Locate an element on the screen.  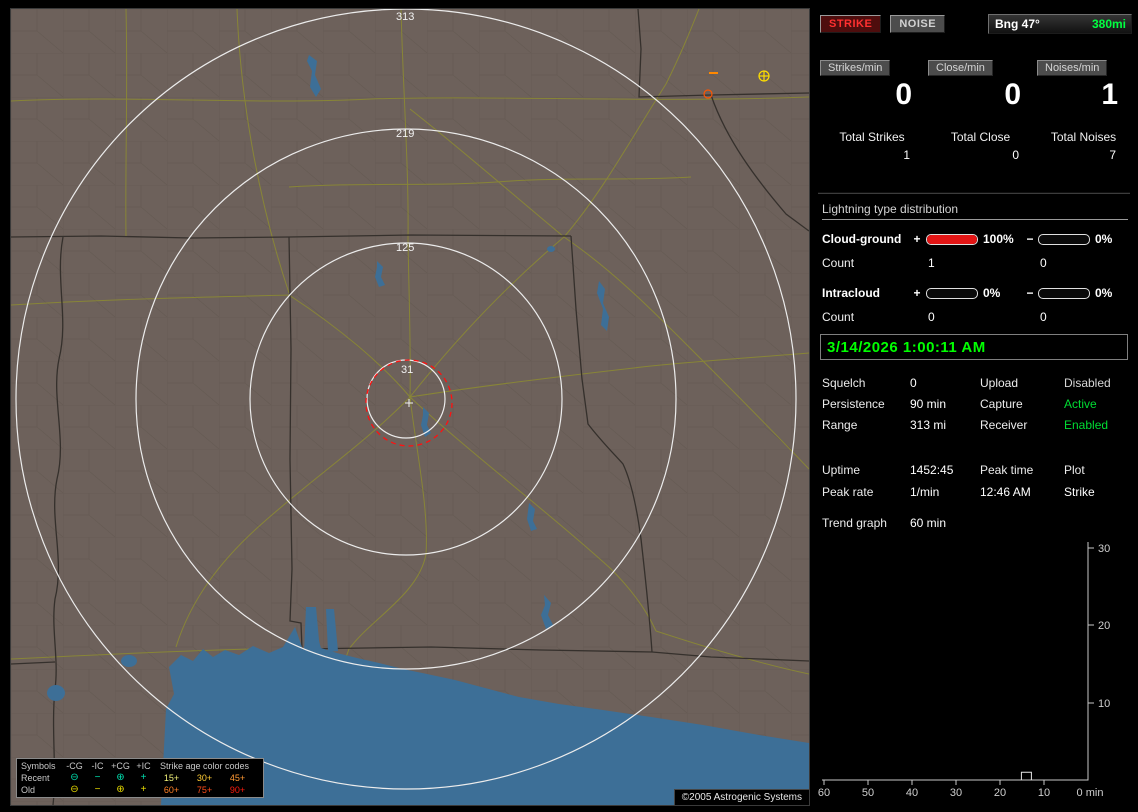
legend-age-header: Strike age color codes is located at coordinates (204, 766).